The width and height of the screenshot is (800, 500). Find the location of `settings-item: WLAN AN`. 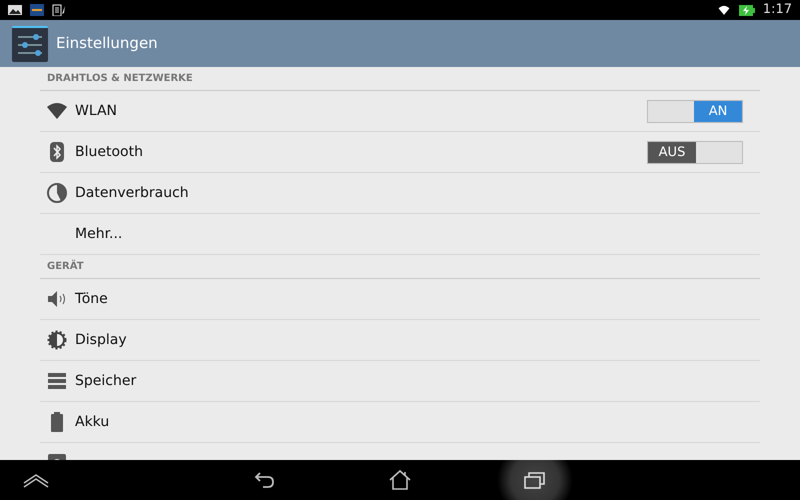

settings-item: WLAN AN is located at coordinates (400, 111).